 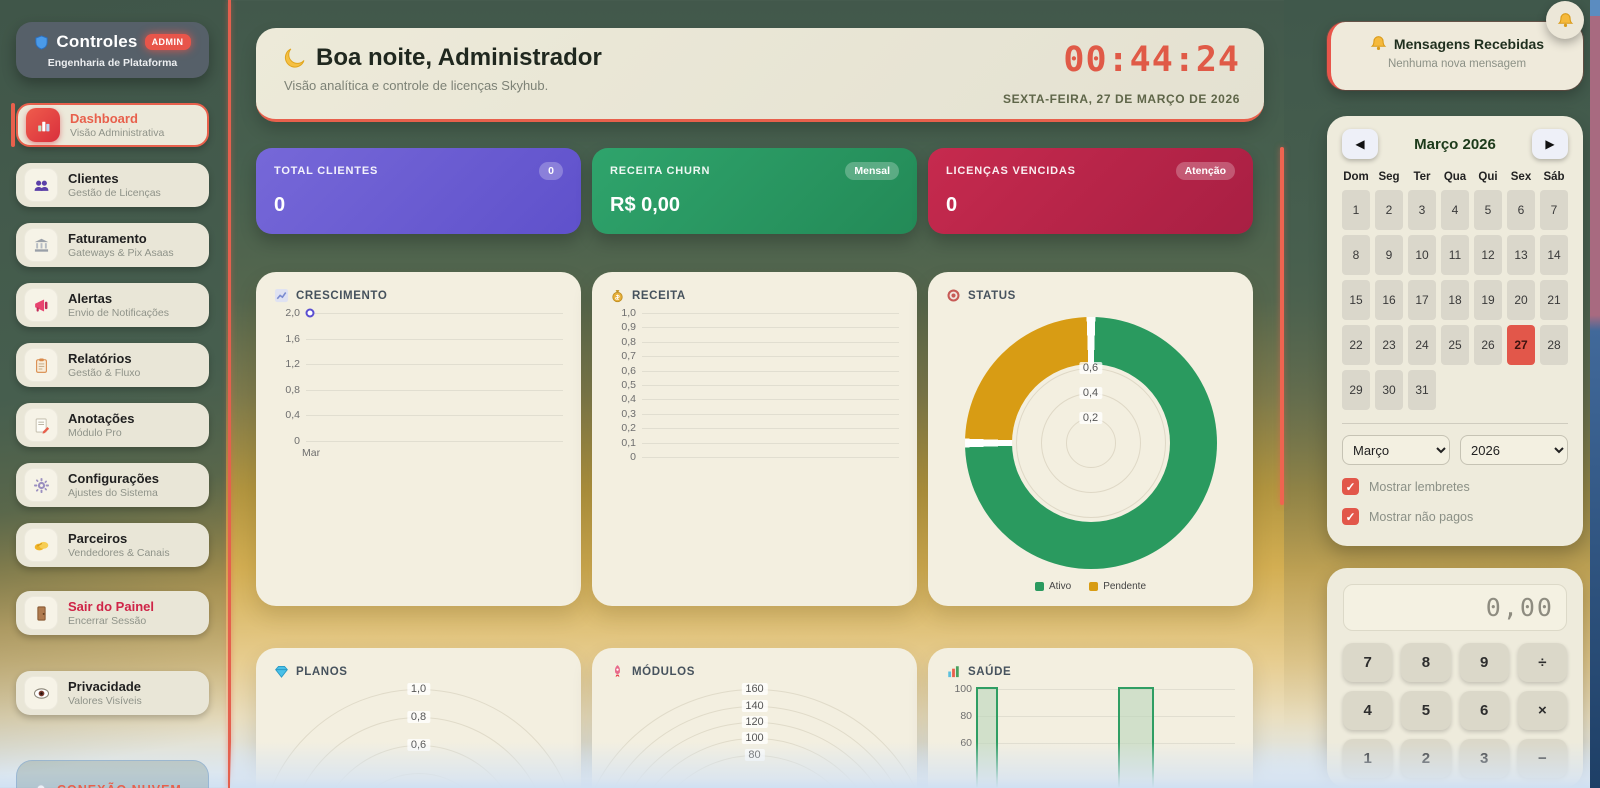 What do you see at coordinates (110, 125) in the screenshot?
I see `sidebar-item-dashboard: Dashboard Visão Administrativa` at bounding box center [110, 125].